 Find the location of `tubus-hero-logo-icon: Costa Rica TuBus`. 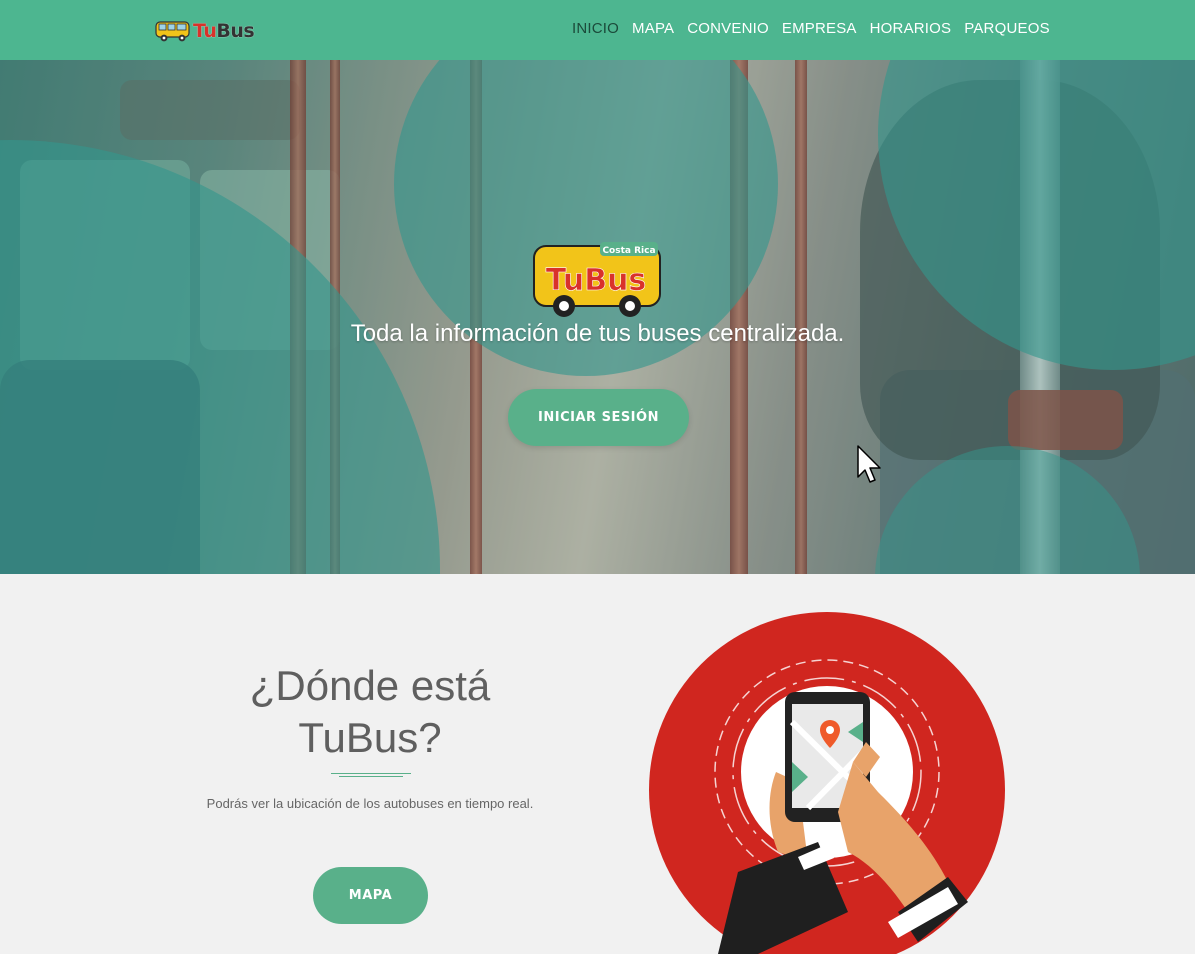

tubus-hero-logo-icon: Costa Rica TuBus is located at coordinates (597, 279).